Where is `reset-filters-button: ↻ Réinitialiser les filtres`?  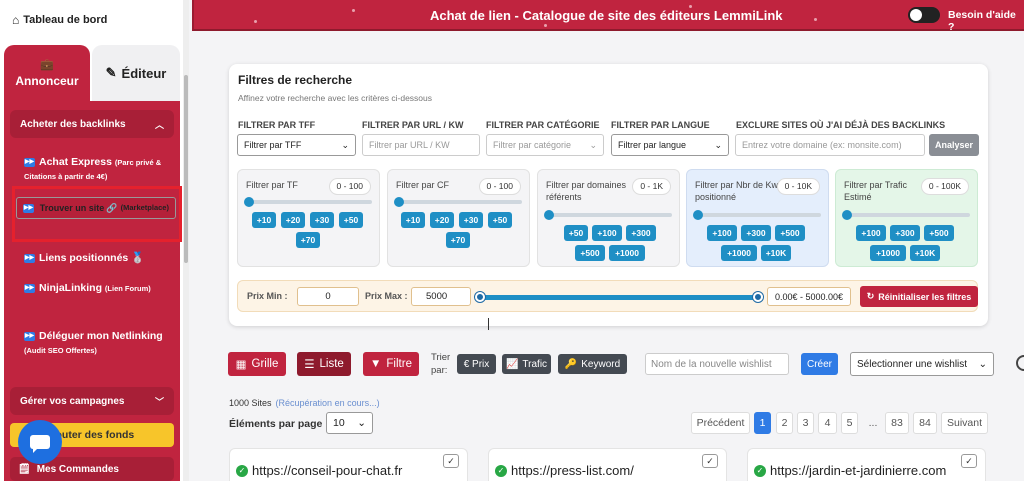 reset-filters-button: ↻ Réinitialiser les filtres is located at coordinates (919, 296).